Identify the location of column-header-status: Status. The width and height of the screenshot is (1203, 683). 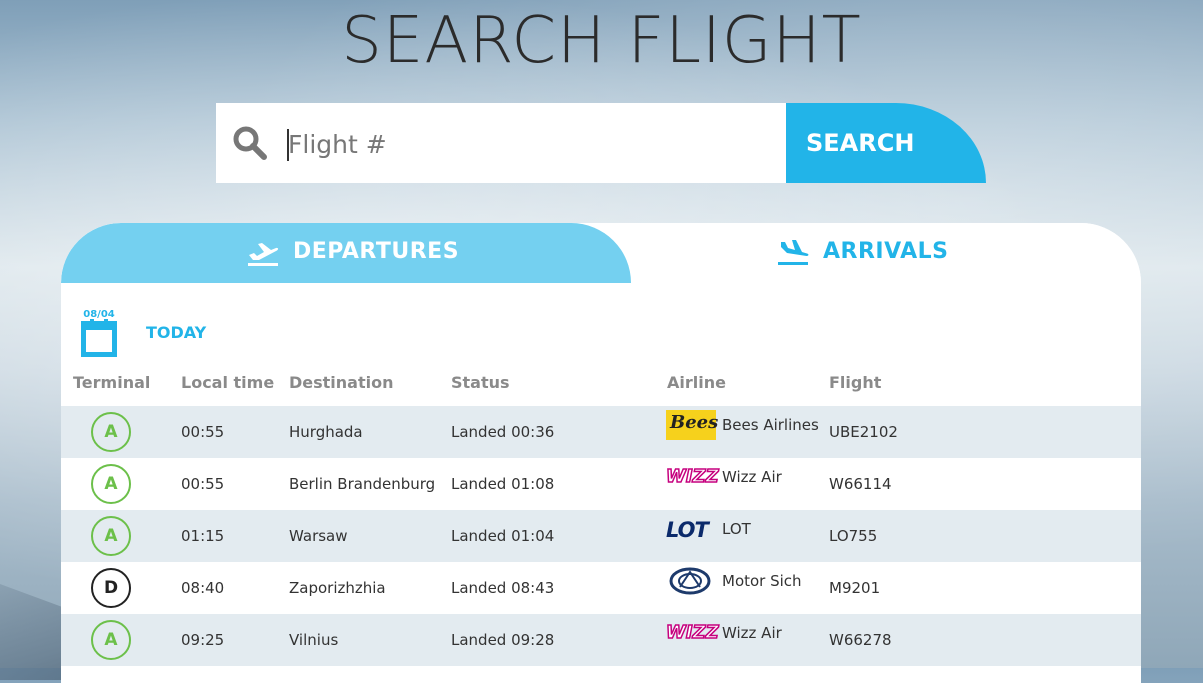
(480, 382).